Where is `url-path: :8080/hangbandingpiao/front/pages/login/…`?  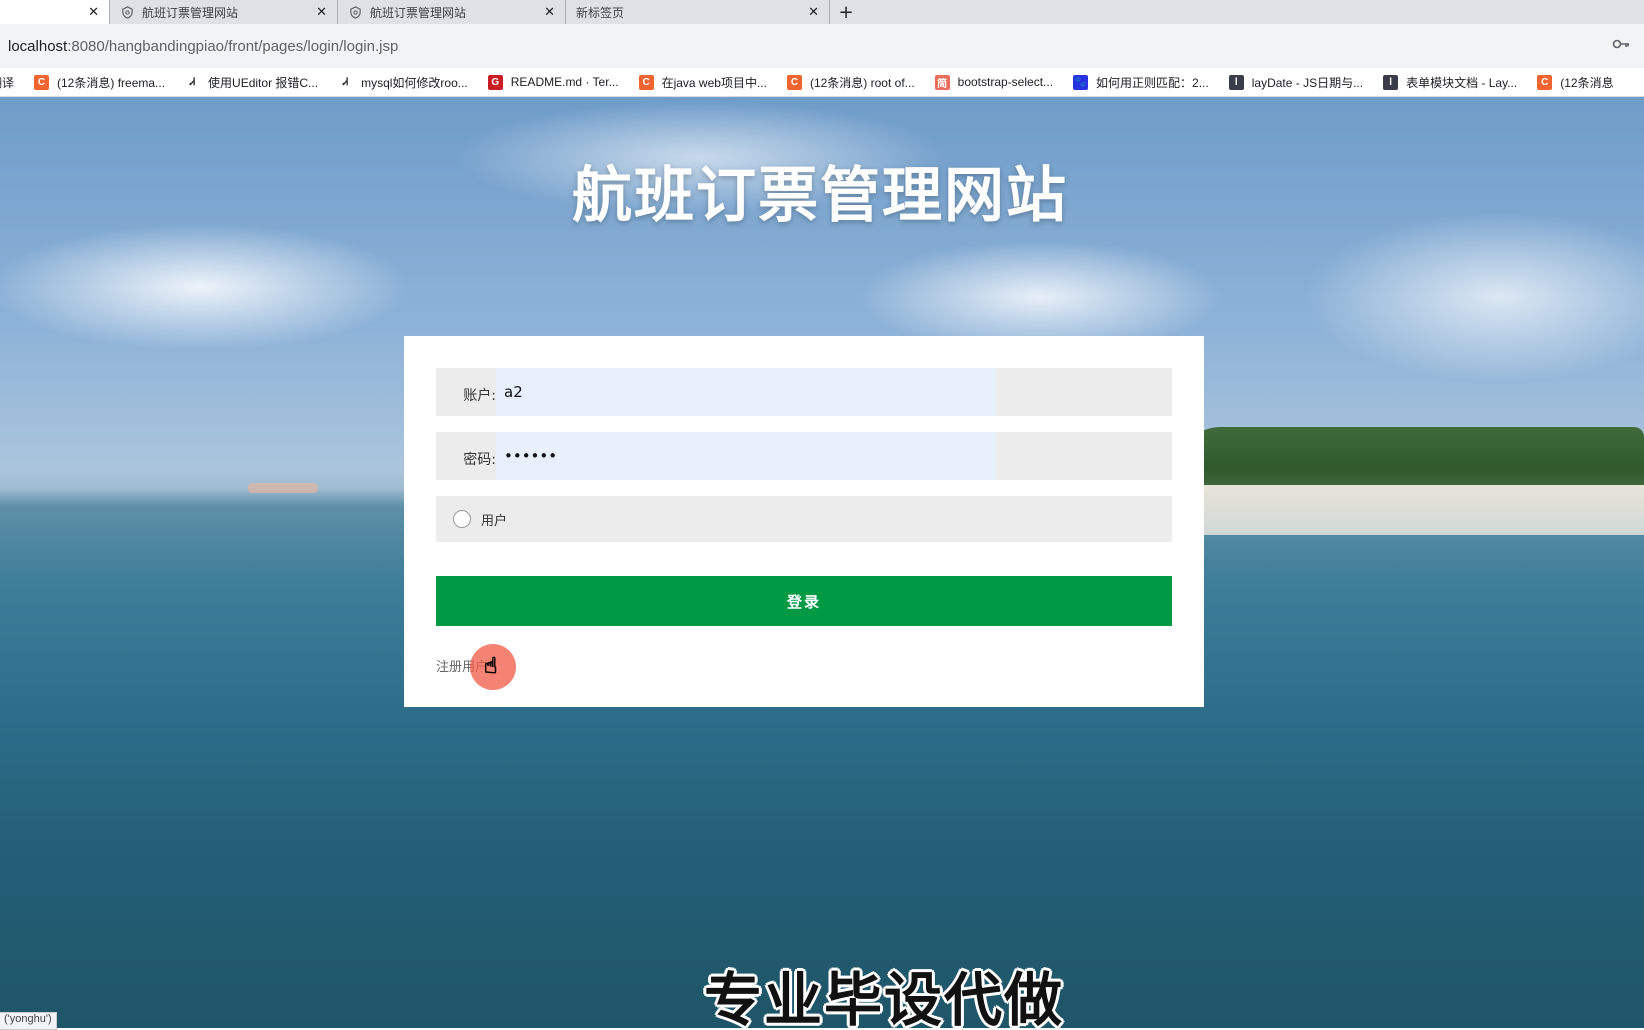 url-path: :8080/hangbandingpiao/front/pages/login/… is located at coordinates (233, 46).